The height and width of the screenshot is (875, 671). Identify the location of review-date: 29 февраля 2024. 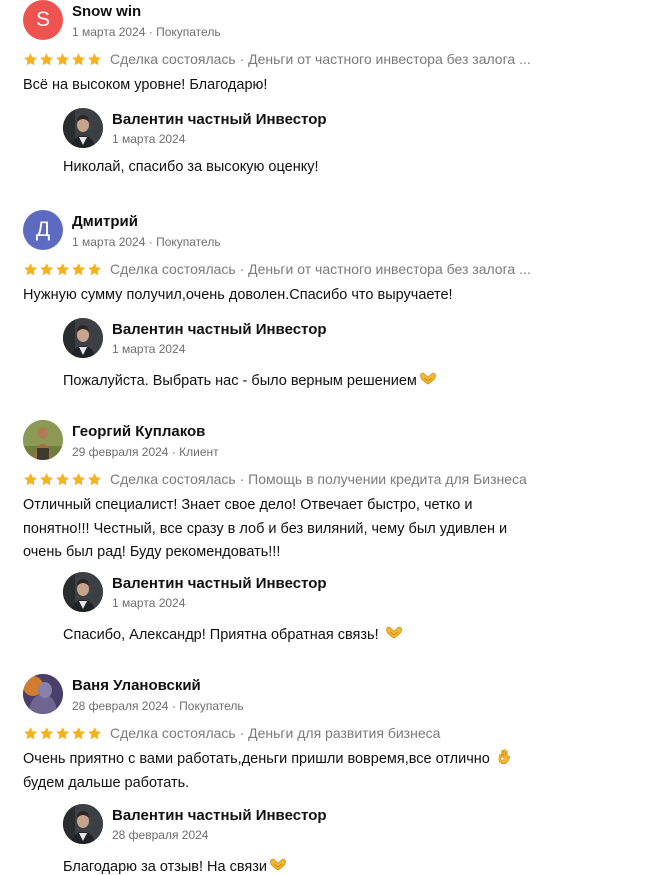
(120, 452).